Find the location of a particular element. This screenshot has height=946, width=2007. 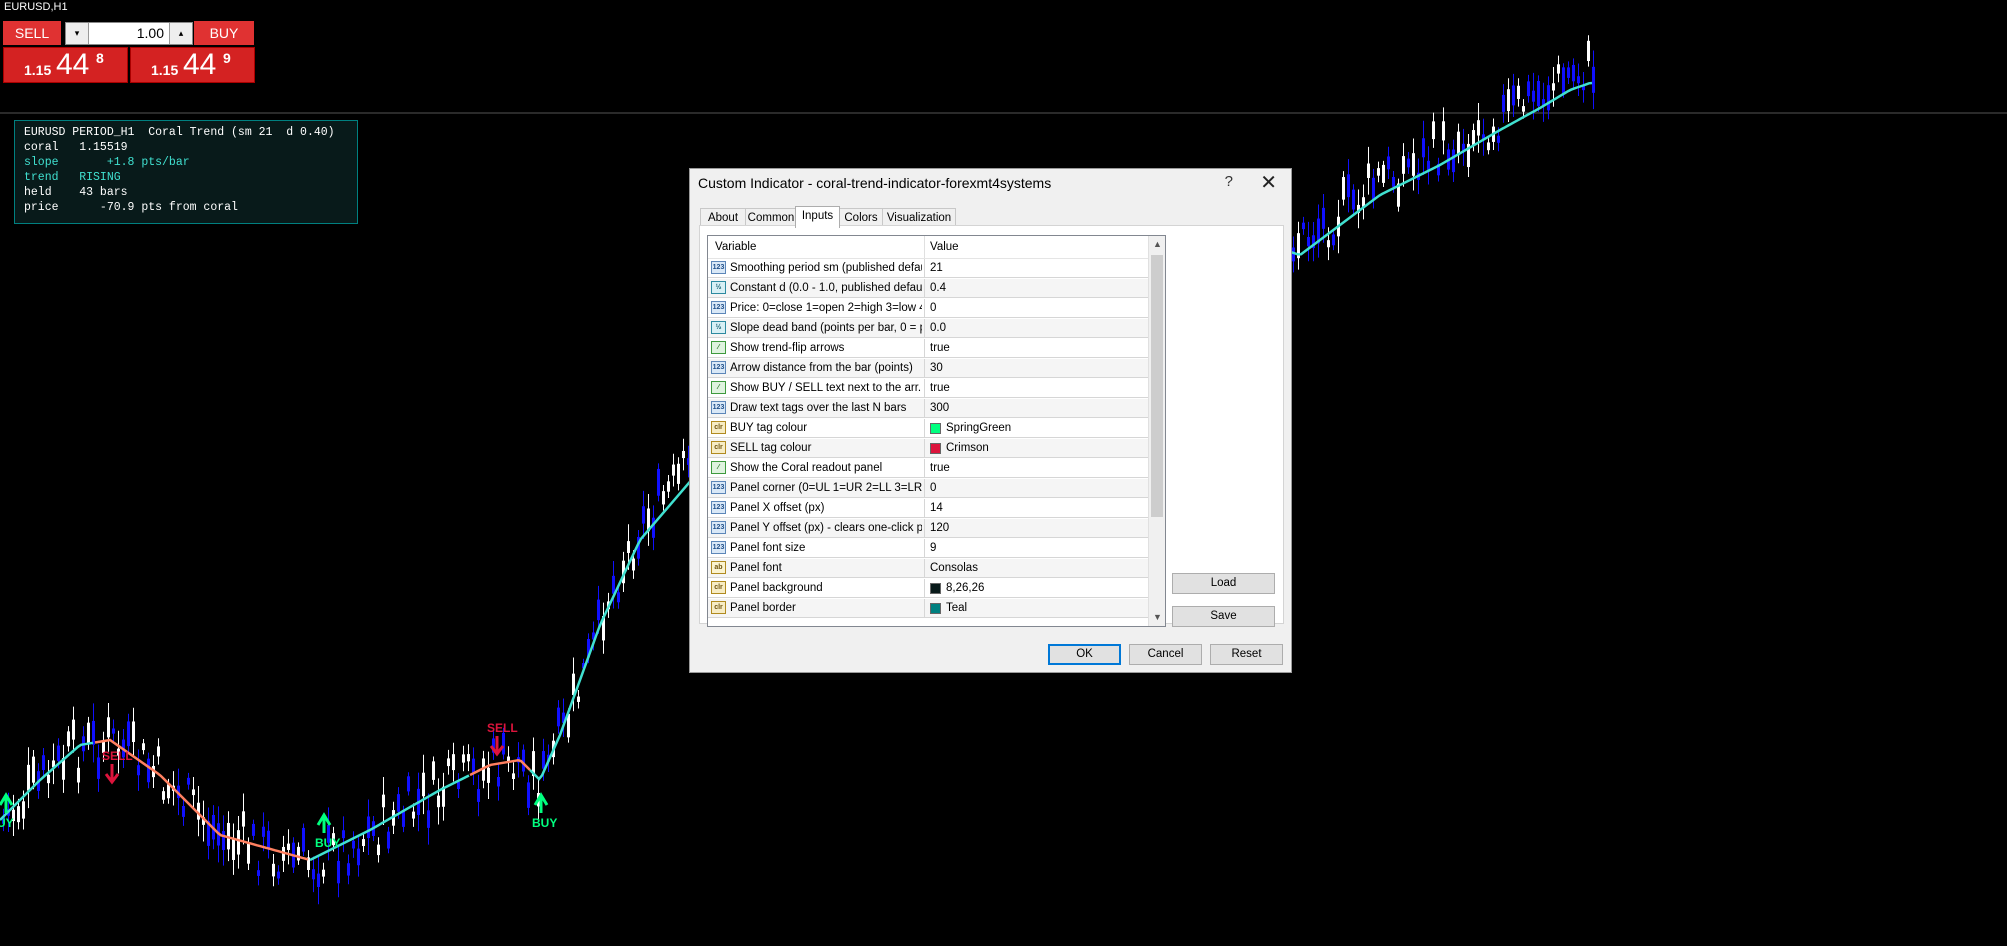

volume-field: ▾ 1.00 ▴ is located at coordinates (129, 33).